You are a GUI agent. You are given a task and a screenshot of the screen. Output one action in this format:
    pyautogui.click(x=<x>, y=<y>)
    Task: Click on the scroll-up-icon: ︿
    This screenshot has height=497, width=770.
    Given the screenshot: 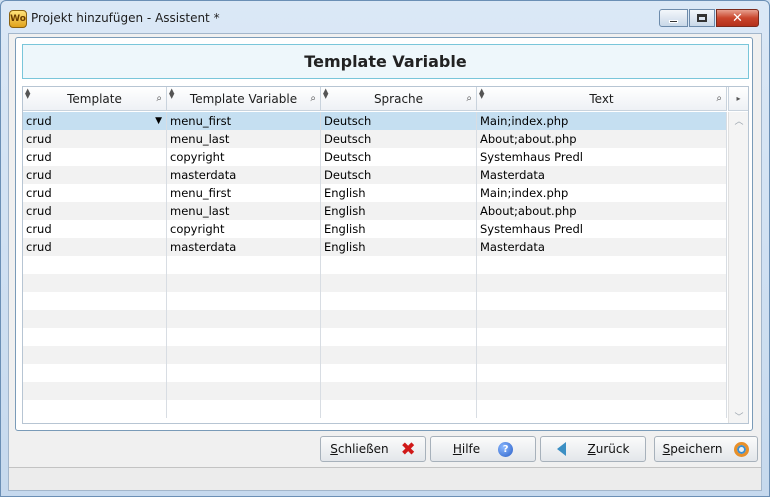 What is the action you would take?
    pyautogui.click(x=738, y=120)
    